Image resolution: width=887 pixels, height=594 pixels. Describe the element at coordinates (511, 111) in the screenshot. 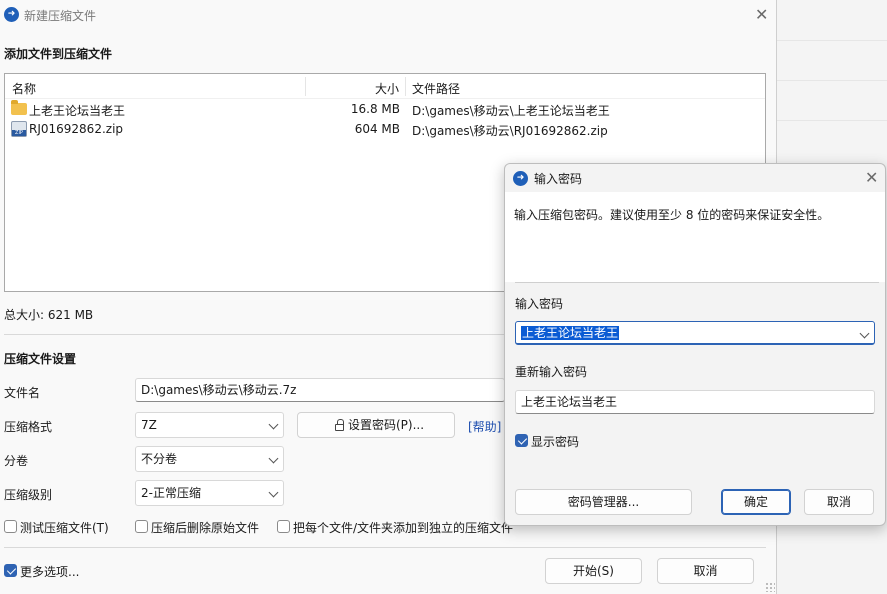

I see `file-path: D:\games\移动云\上老王论坛当老王` at that location.